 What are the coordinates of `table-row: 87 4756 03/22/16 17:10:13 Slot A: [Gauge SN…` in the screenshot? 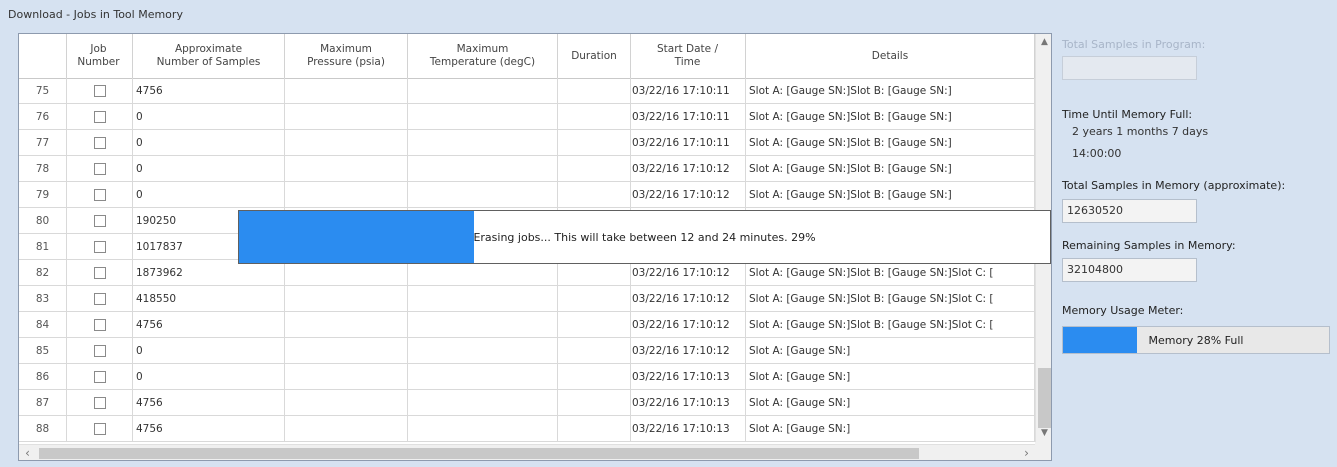 It's located at (527, 403).